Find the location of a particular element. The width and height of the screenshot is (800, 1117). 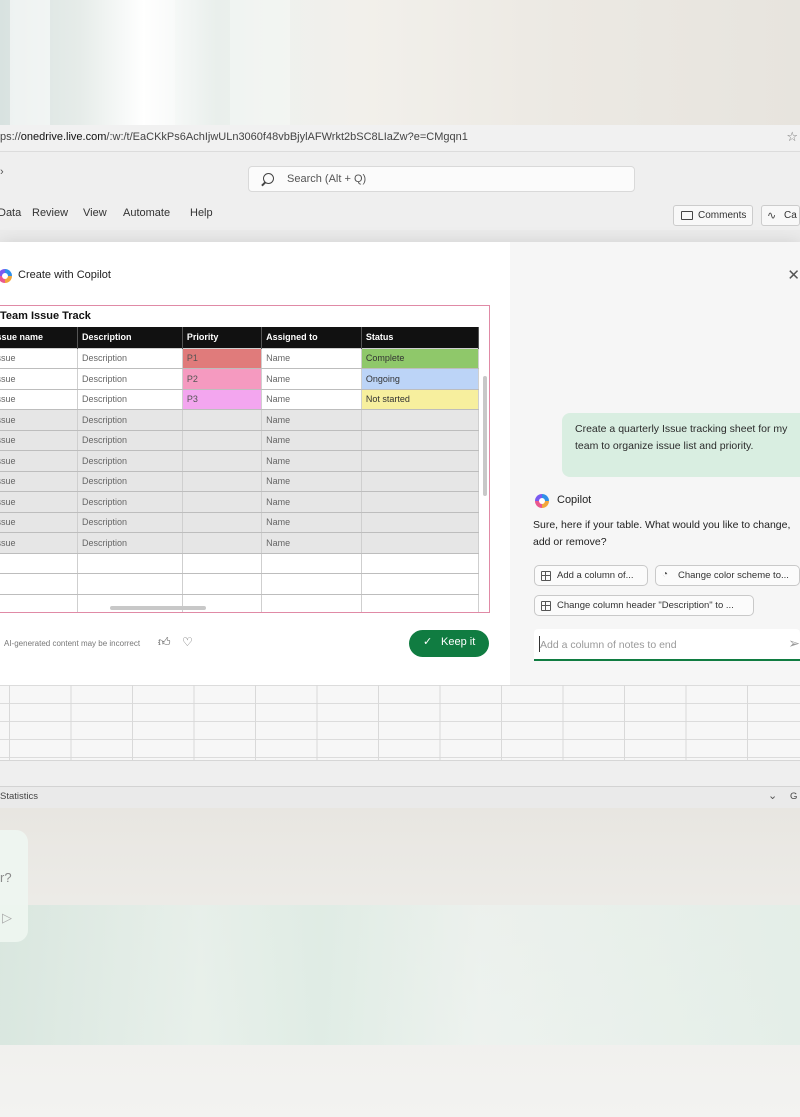

activity-icon: ∿ is located at coordinates (772, 216).